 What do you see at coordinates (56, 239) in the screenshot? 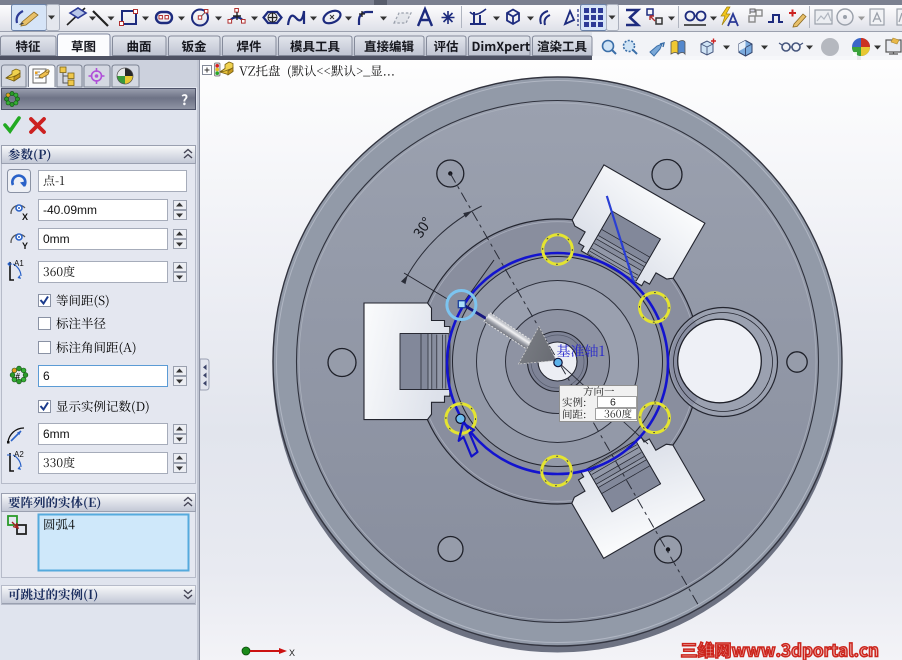
I see `svg-text: 0mm` at bounding box center [56, 239].